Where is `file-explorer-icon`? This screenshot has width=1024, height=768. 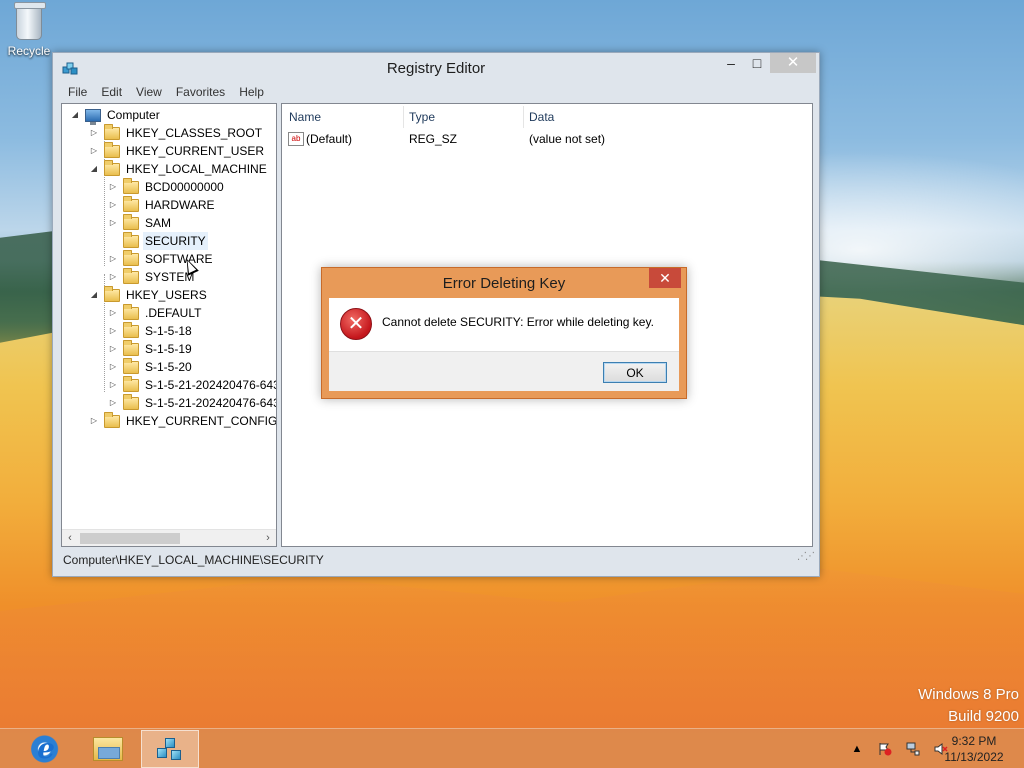
file-explorer-icon is located at coordinates (108, 749).